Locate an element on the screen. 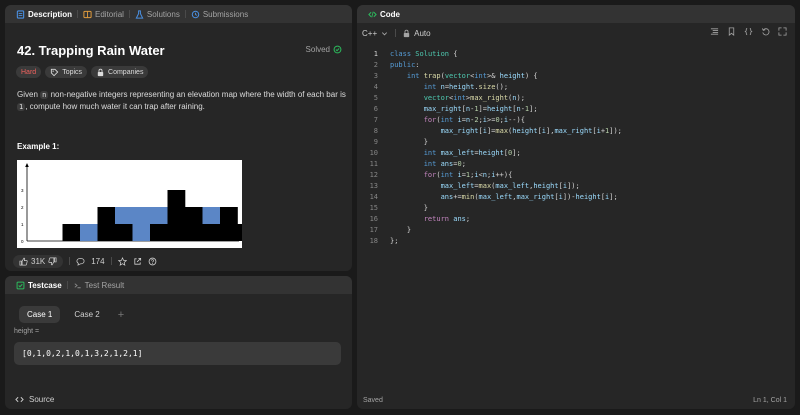  y-tick-label: 3 is located at coordinates (22, 190).